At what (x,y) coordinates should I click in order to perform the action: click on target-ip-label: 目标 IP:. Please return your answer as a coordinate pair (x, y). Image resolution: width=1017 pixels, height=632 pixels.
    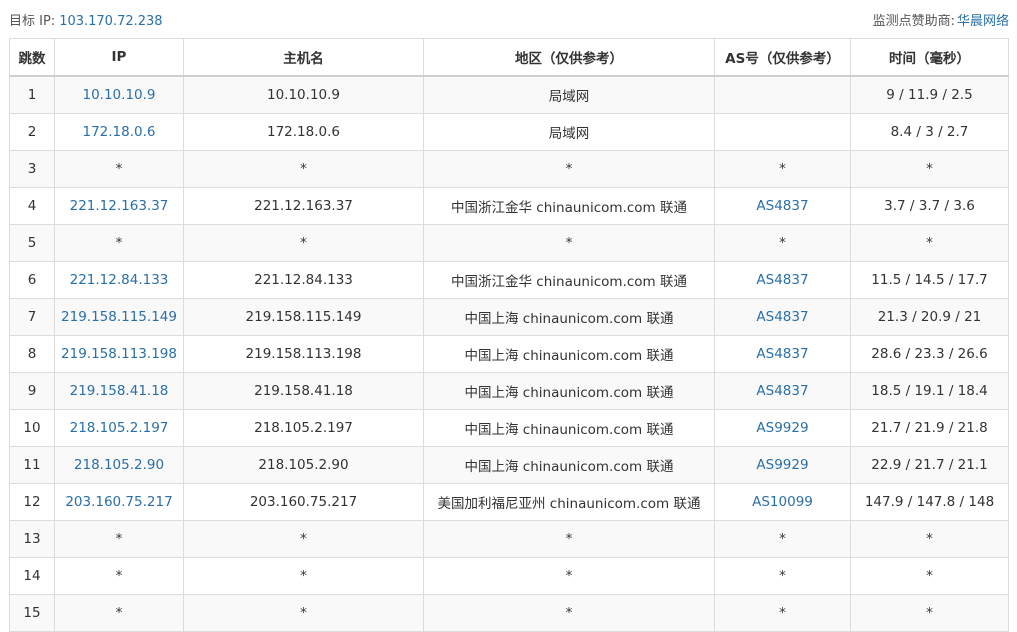
    Looking at the image, I should click on (32, 21).